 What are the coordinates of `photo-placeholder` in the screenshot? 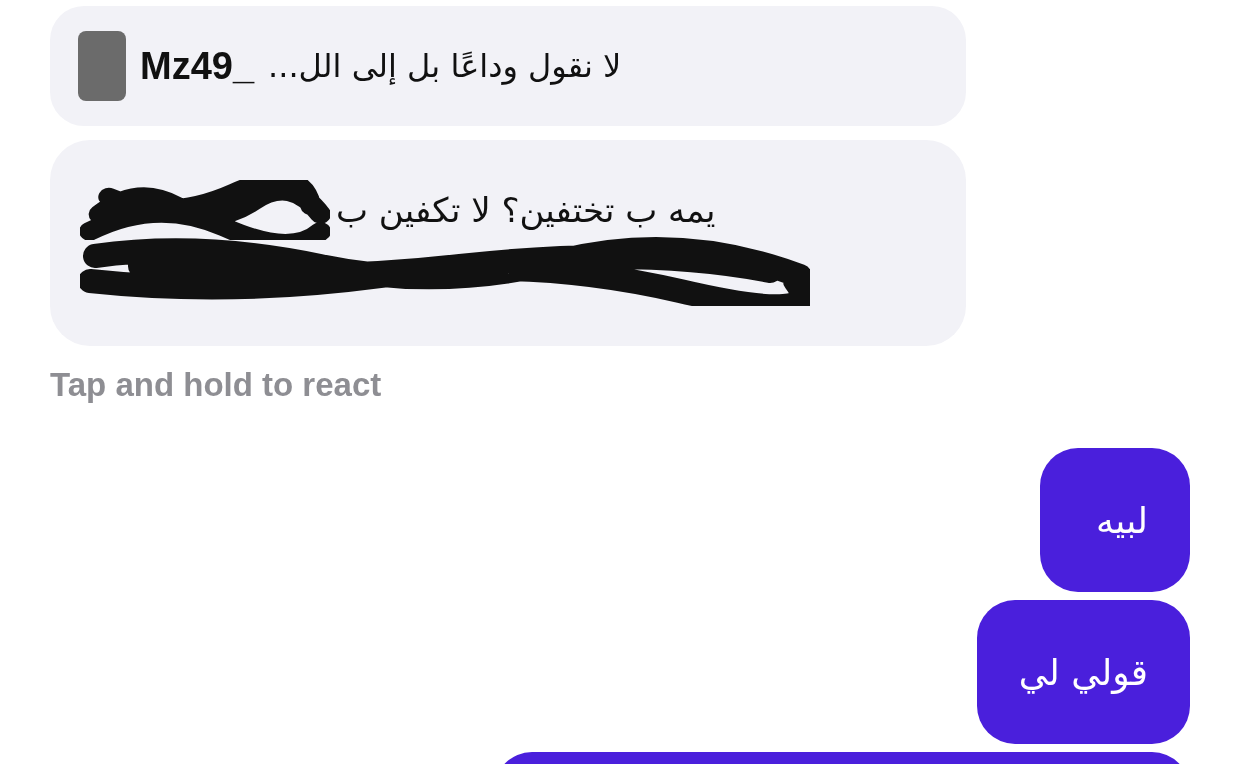 It's located at (102, 66).